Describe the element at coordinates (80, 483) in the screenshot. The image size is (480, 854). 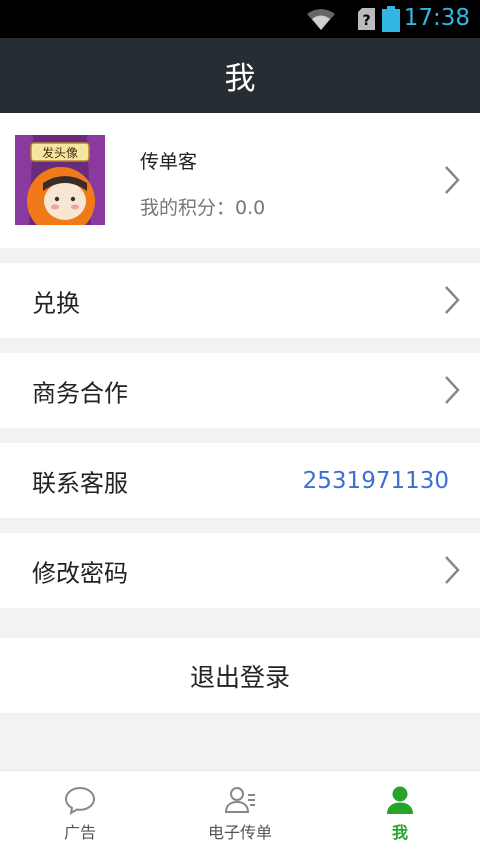
I see `menu-item-label: 联系客服` at that location.